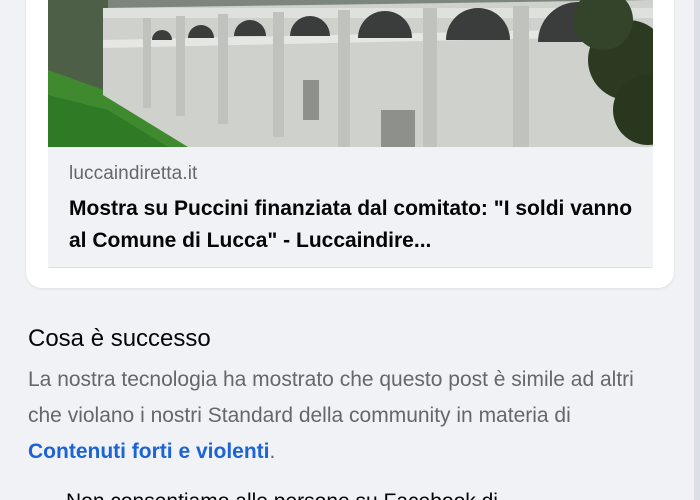  What do you see at coordinates (133, 173) in the screenshot?
I see `link-domain: luccaindiretta.it` at bounding box center [133, 173].